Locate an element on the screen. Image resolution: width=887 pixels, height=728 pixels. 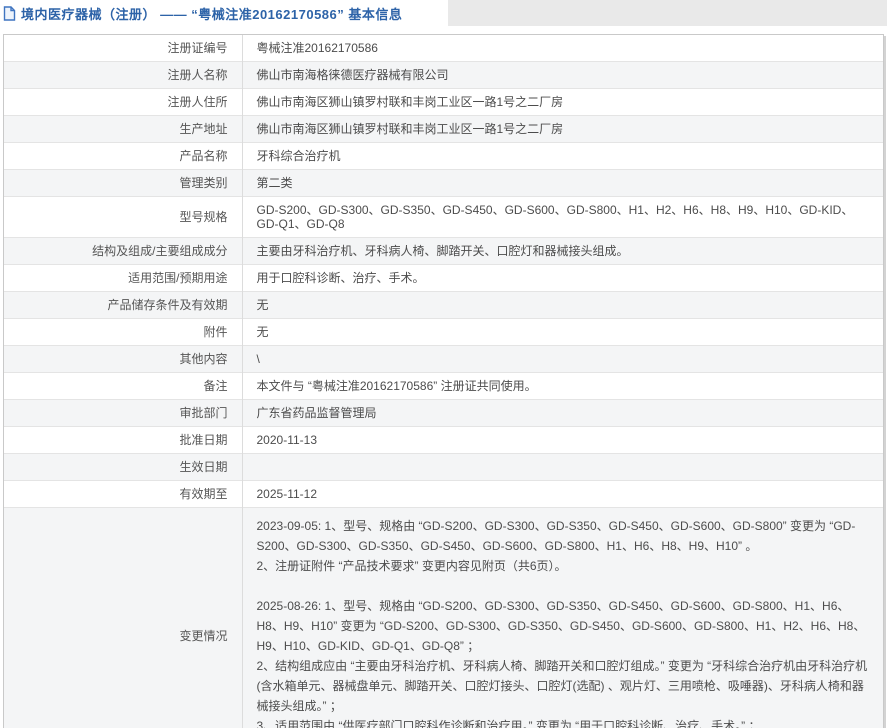
table-row: 产品储存条件及有效期 无 is located at coordinates (443, 305).